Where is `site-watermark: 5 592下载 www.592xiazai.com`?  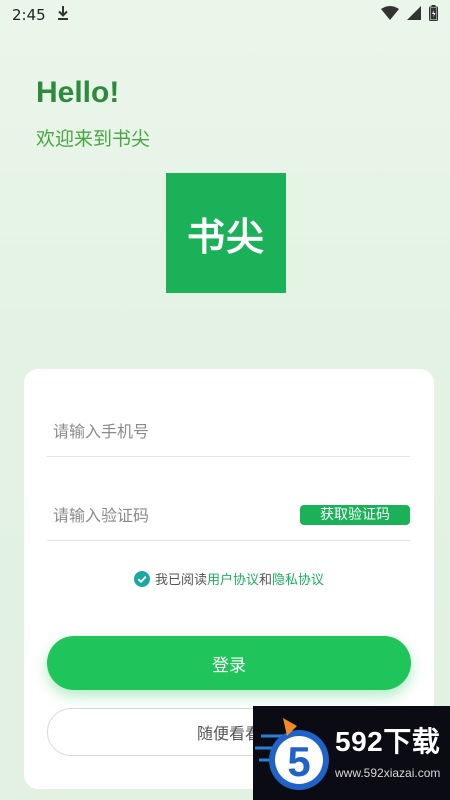 site-watermark: 5 592下载 www.592xiazai.com is located at coordinates (351, 753).